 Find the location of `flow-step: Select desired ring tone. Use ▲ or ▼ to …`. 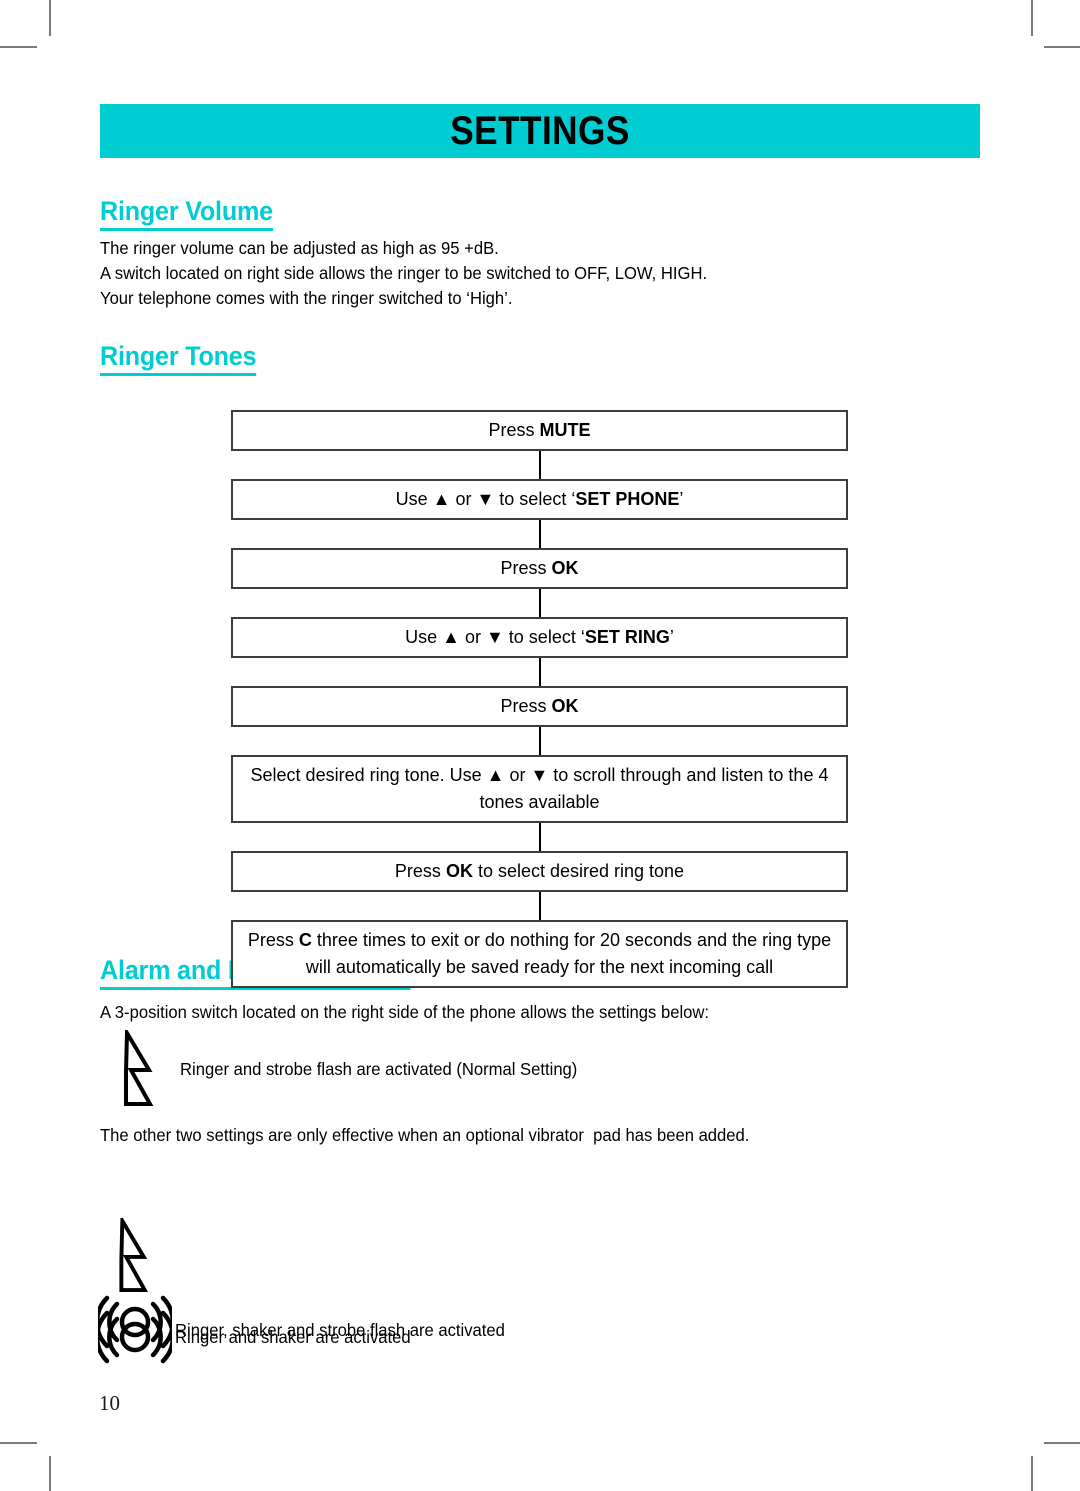

flow-step: Select desired ring tone. Use ▲ or ▼ to … is located at coordinates (539, 789).